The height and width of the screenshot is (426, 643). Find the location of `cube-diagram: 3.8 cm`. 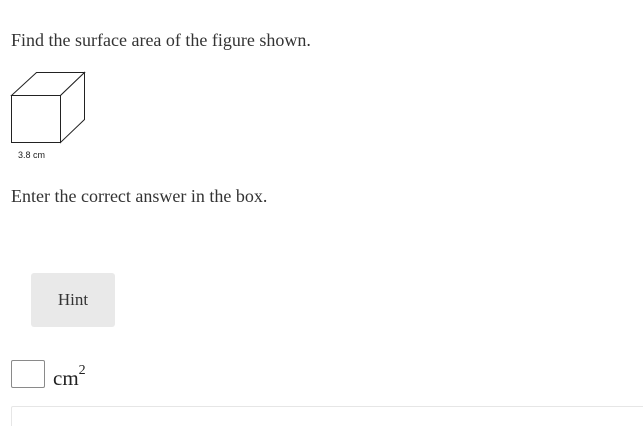

cube-diagram: 3.8 cm is located at coordinates (48, 115).